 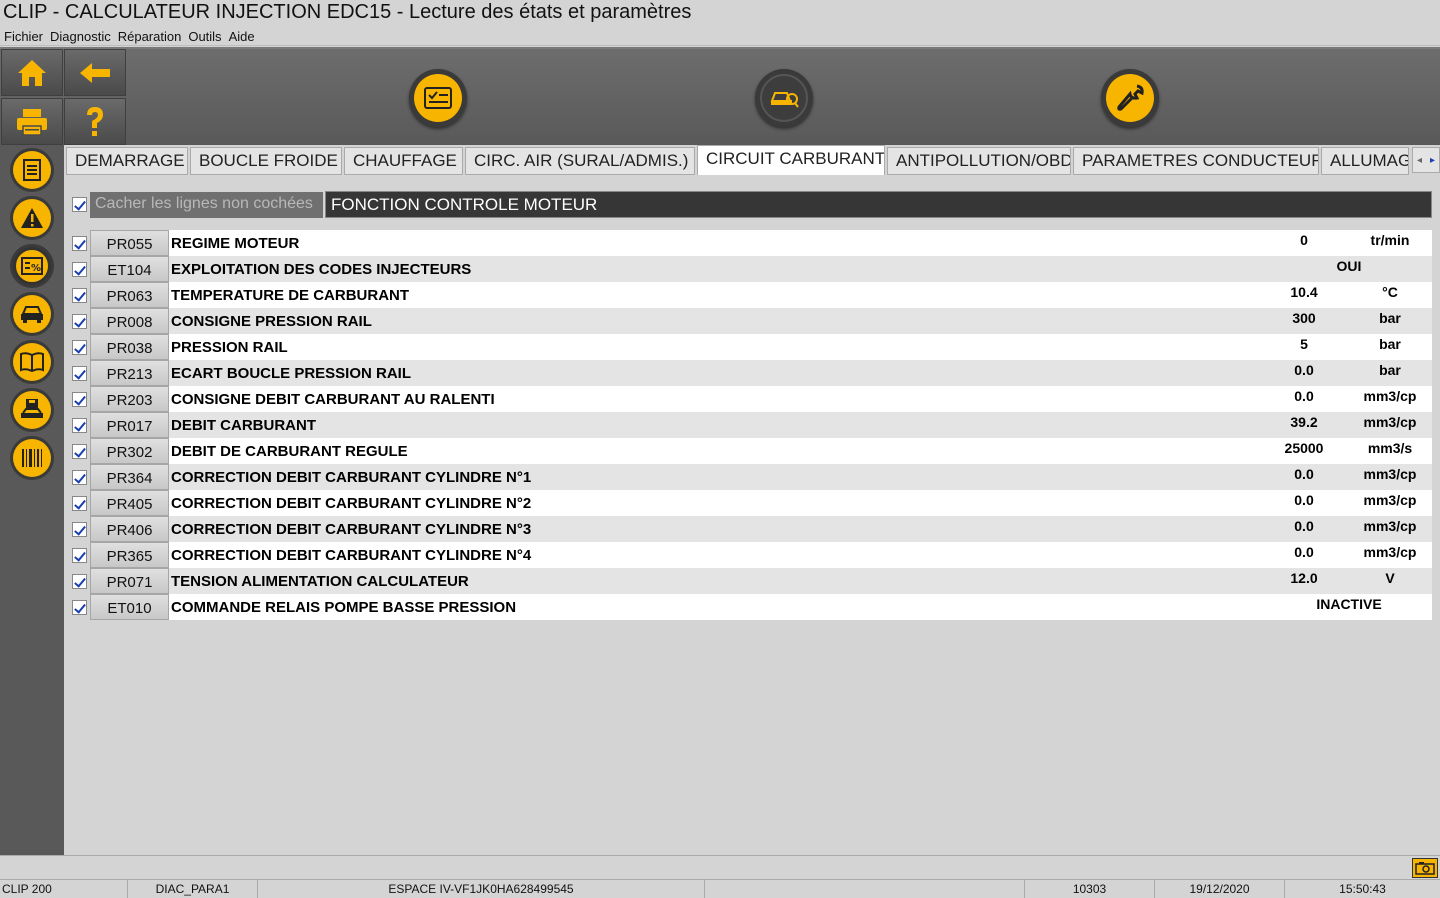 What do you see at coordinates (129, 607) in the screenshot?
I see `parameter-code: ET010` at bounding box center [129, 607].